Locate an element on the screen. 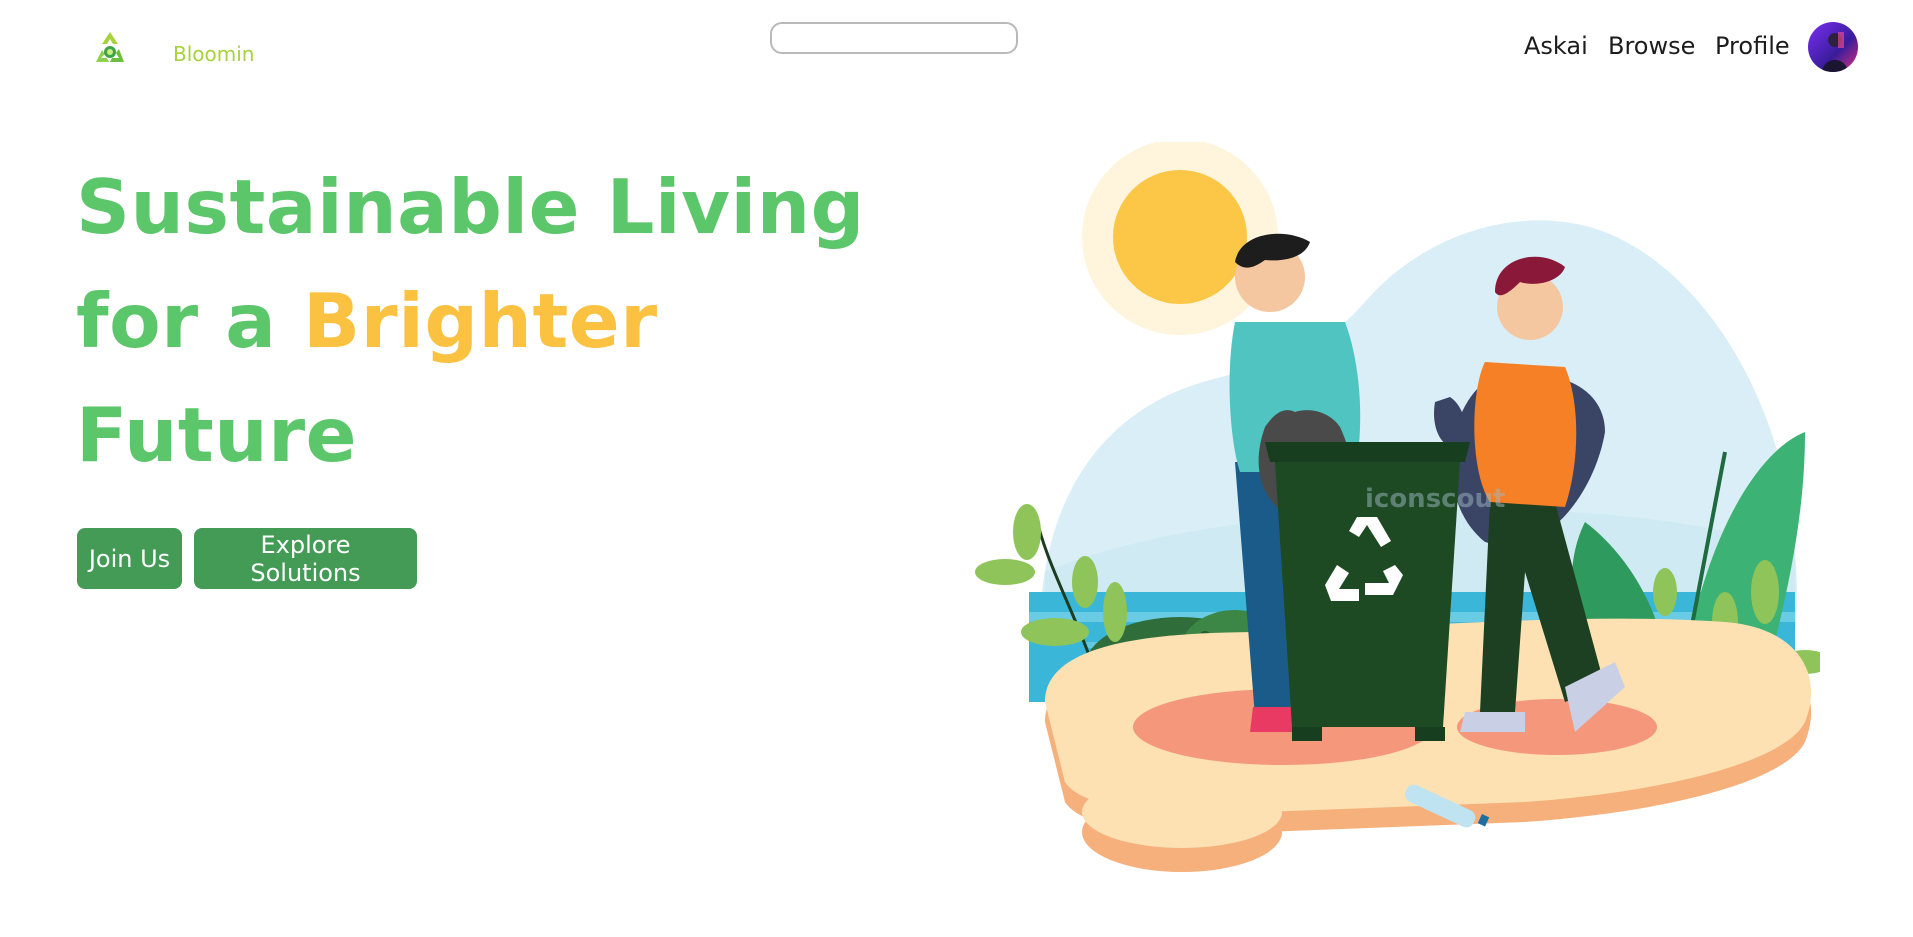  top-navbar: Bloomin Askai Browse Profile is located at coordinates (956, 47).